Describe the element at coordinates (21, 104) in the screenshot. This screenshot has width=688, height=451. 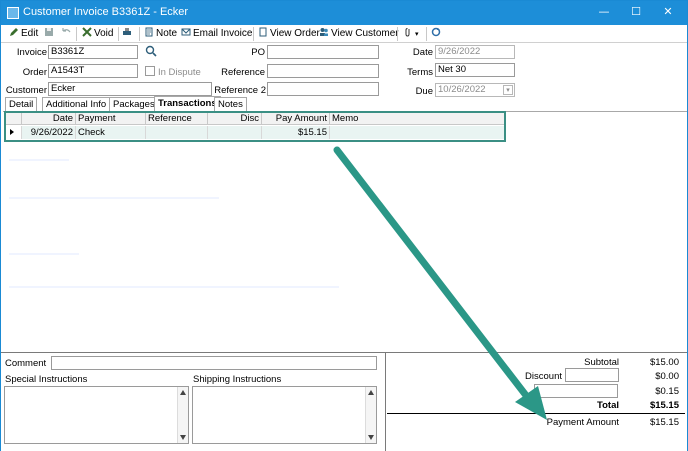
I see `tab-detail: Detail` at that location.